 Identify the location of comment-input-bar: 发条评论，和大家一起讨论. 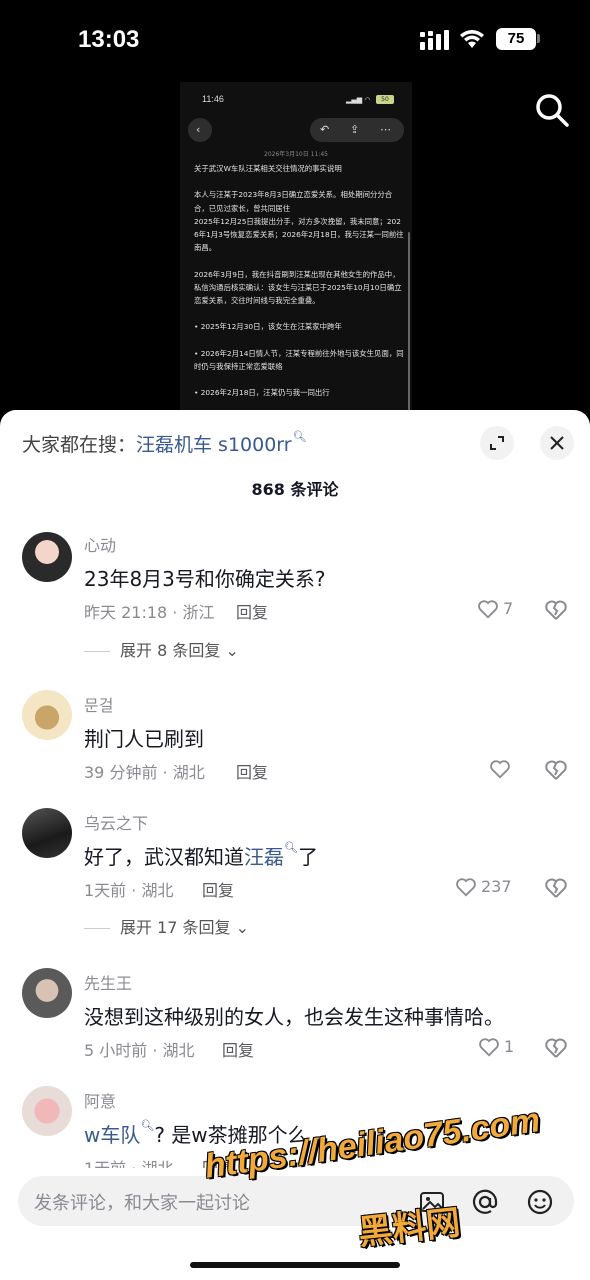
(295, 1224).